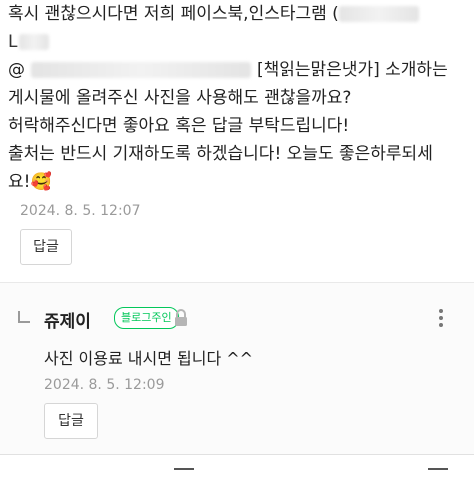 This screenshot has height=485, width=474. Describe the element at coordinates (441, 319) in the screenshot. I see `more-options-icon` at that location.